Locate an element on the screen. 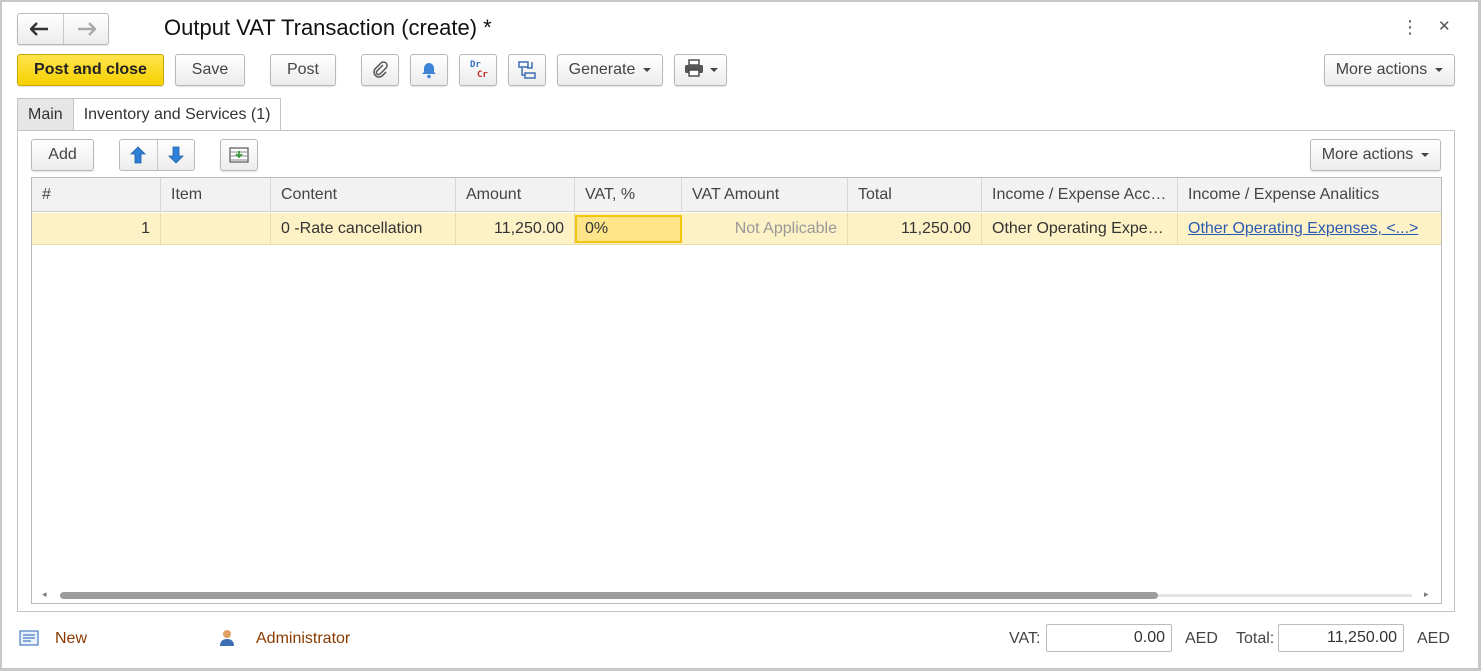 This screenshot has width=1481, height=671. back-button is located at coordinates (40, 29).